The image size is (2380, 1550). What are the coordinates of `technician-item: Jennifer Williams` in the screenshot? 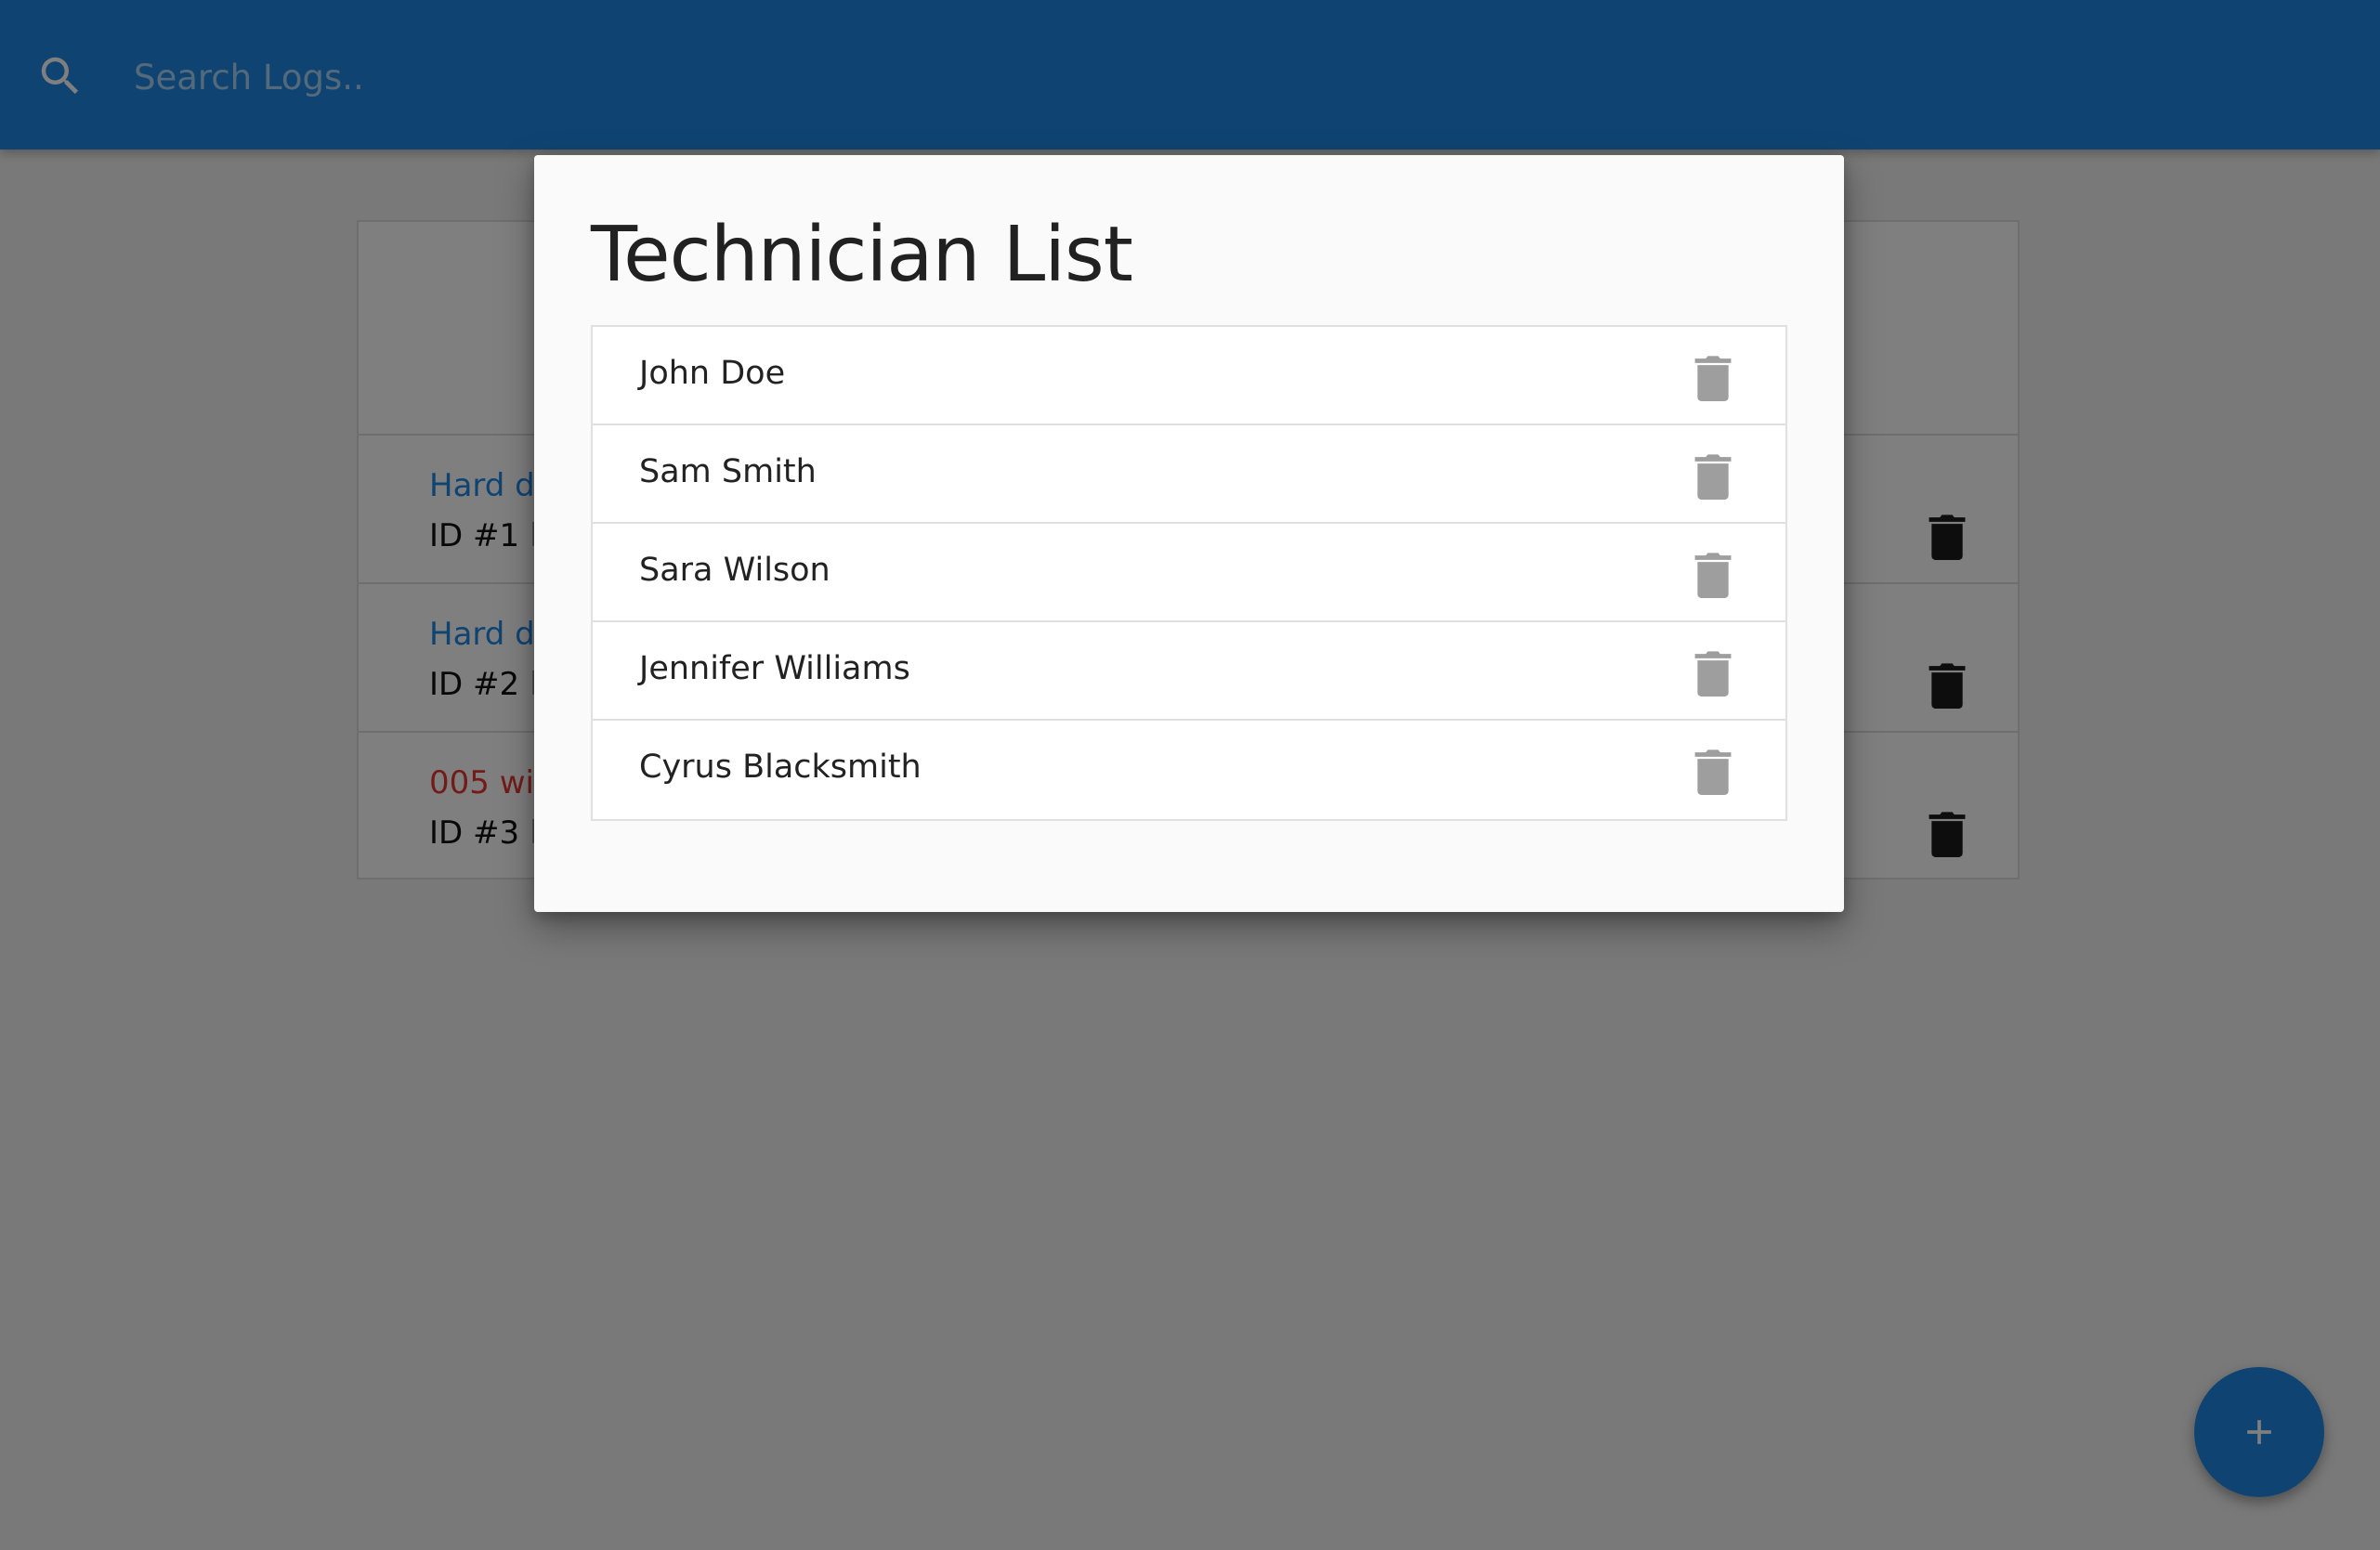 It's located at (1189, 671).